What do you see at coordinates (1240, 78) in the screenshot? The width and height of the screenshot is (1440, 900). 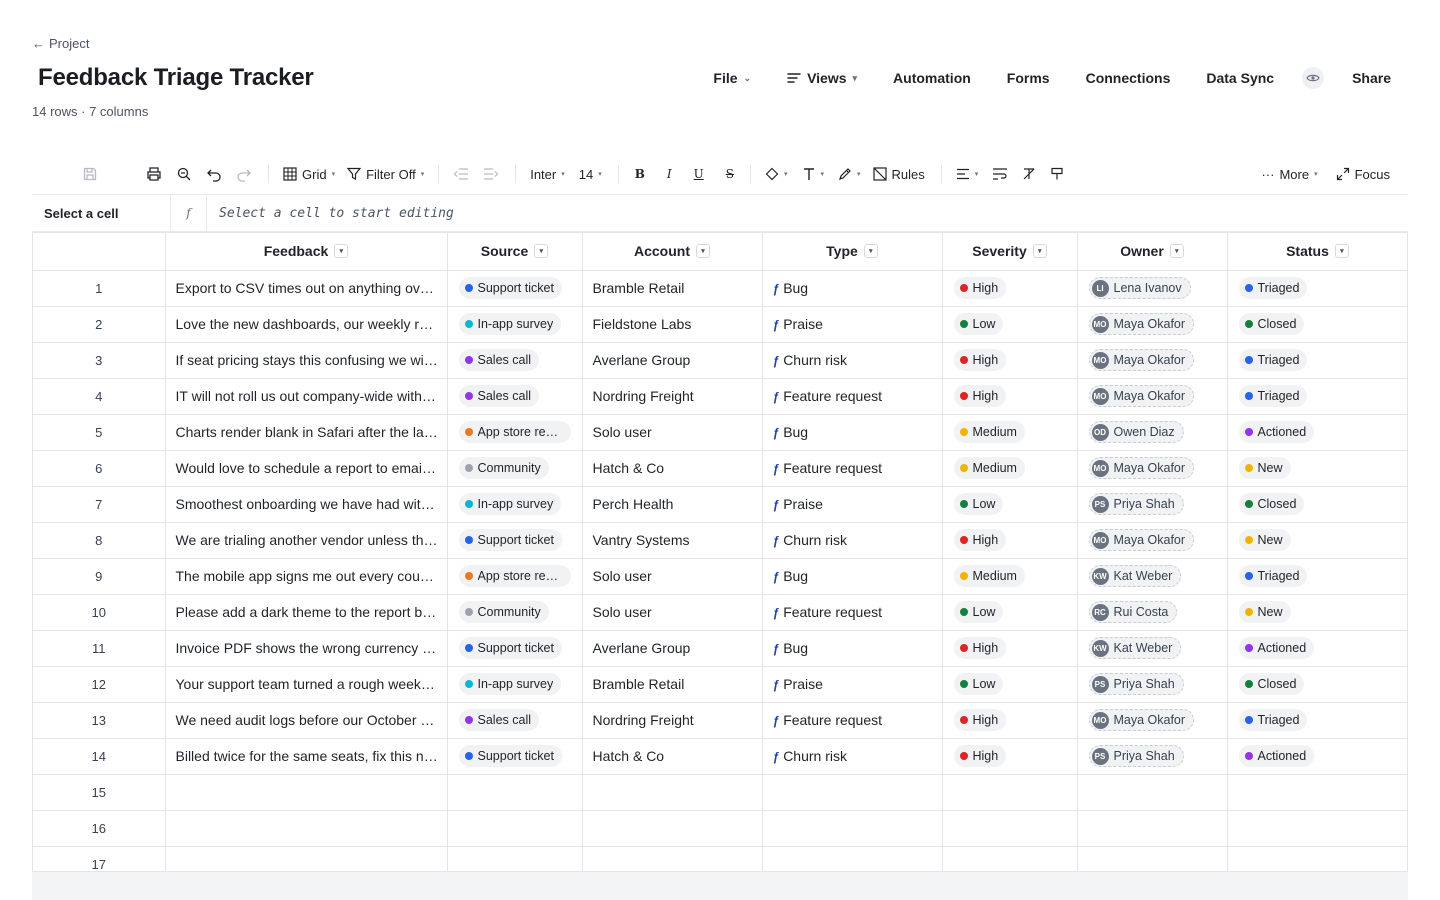 I see `data-sync-button: Data Sync` at bounding box center [1240, 78].